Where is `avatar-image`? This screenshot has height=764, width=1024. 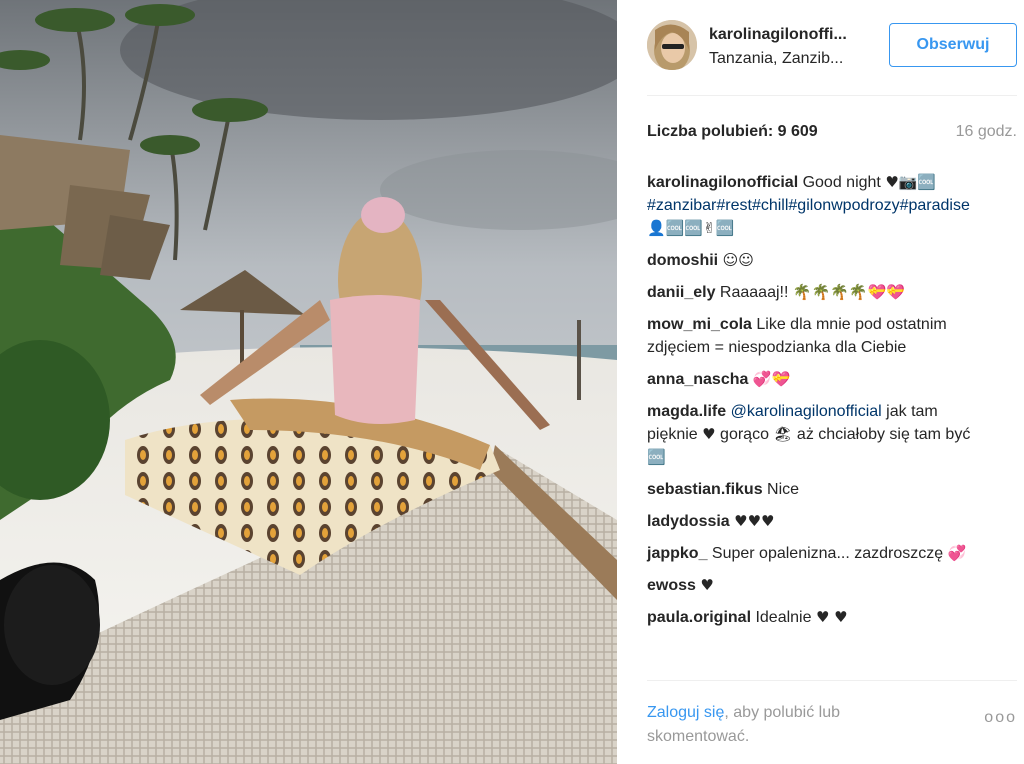
avatar-image is located at coordinates (672, 45).